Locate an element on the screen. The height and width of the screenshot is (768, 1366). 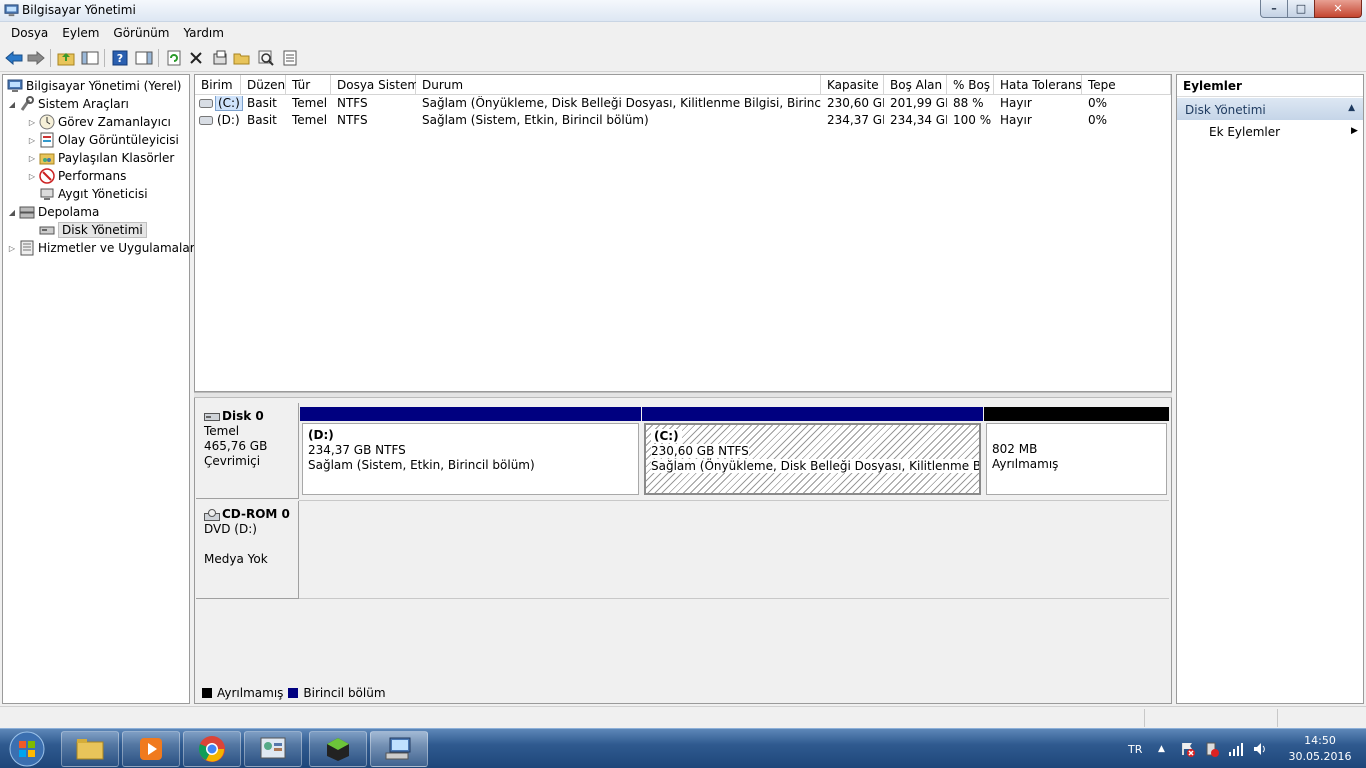
tray-expand-icon: ▲ is located at coordinates (1161, 748).